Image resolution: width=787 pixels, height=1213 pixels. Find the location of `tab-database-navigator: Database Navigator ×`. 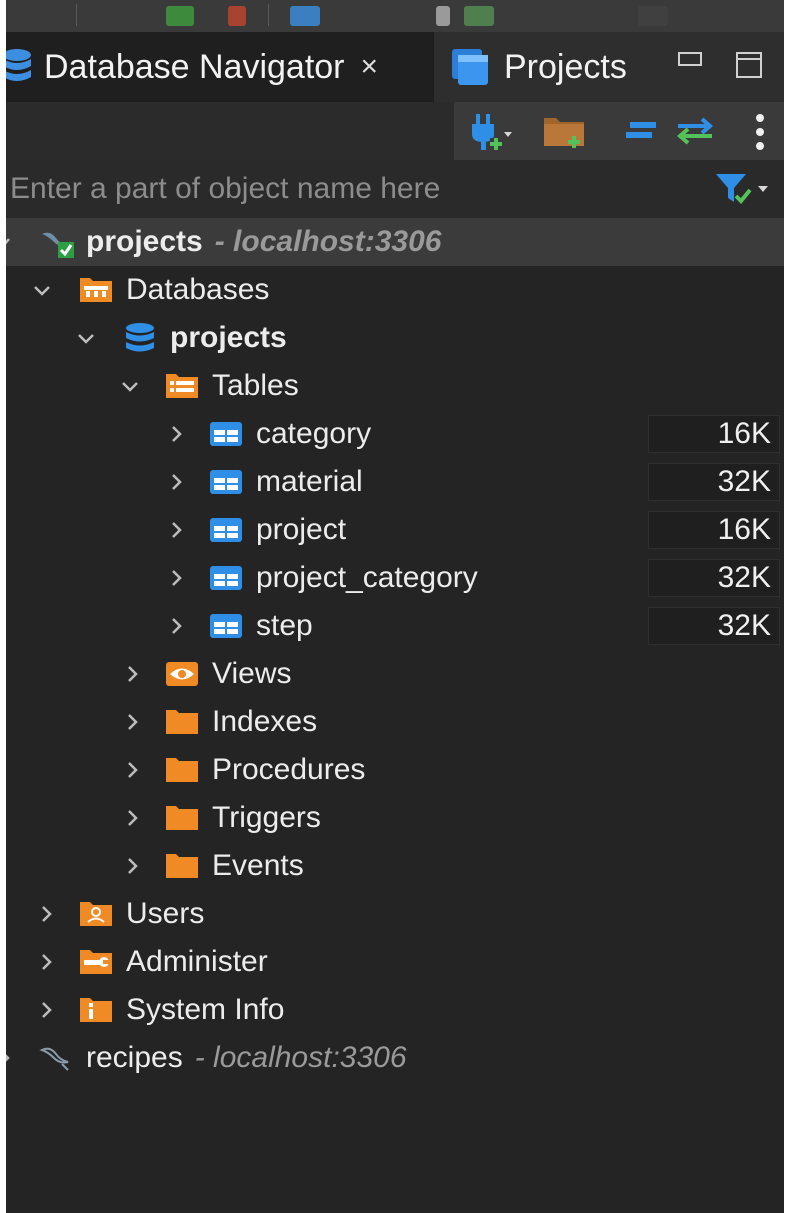

tab-database-navigator: Database Navigator × is located at coordinates (220, 67).